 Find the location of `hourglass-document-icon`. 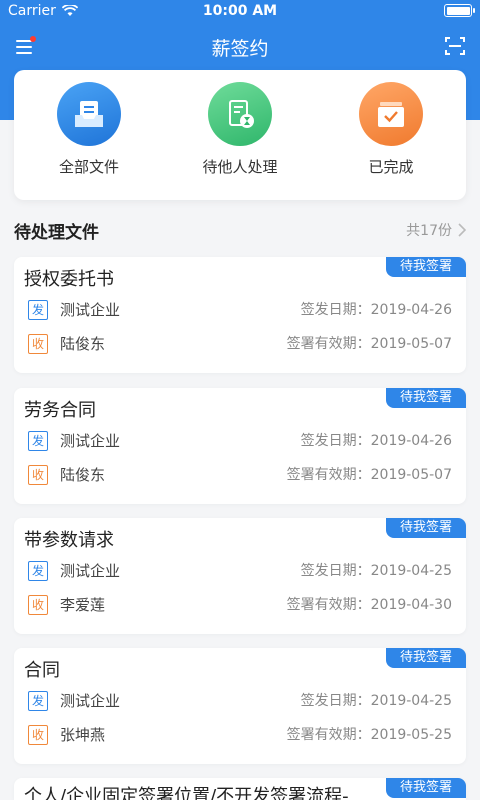

hourglass-document-icon is located at coordinates (240, 114).